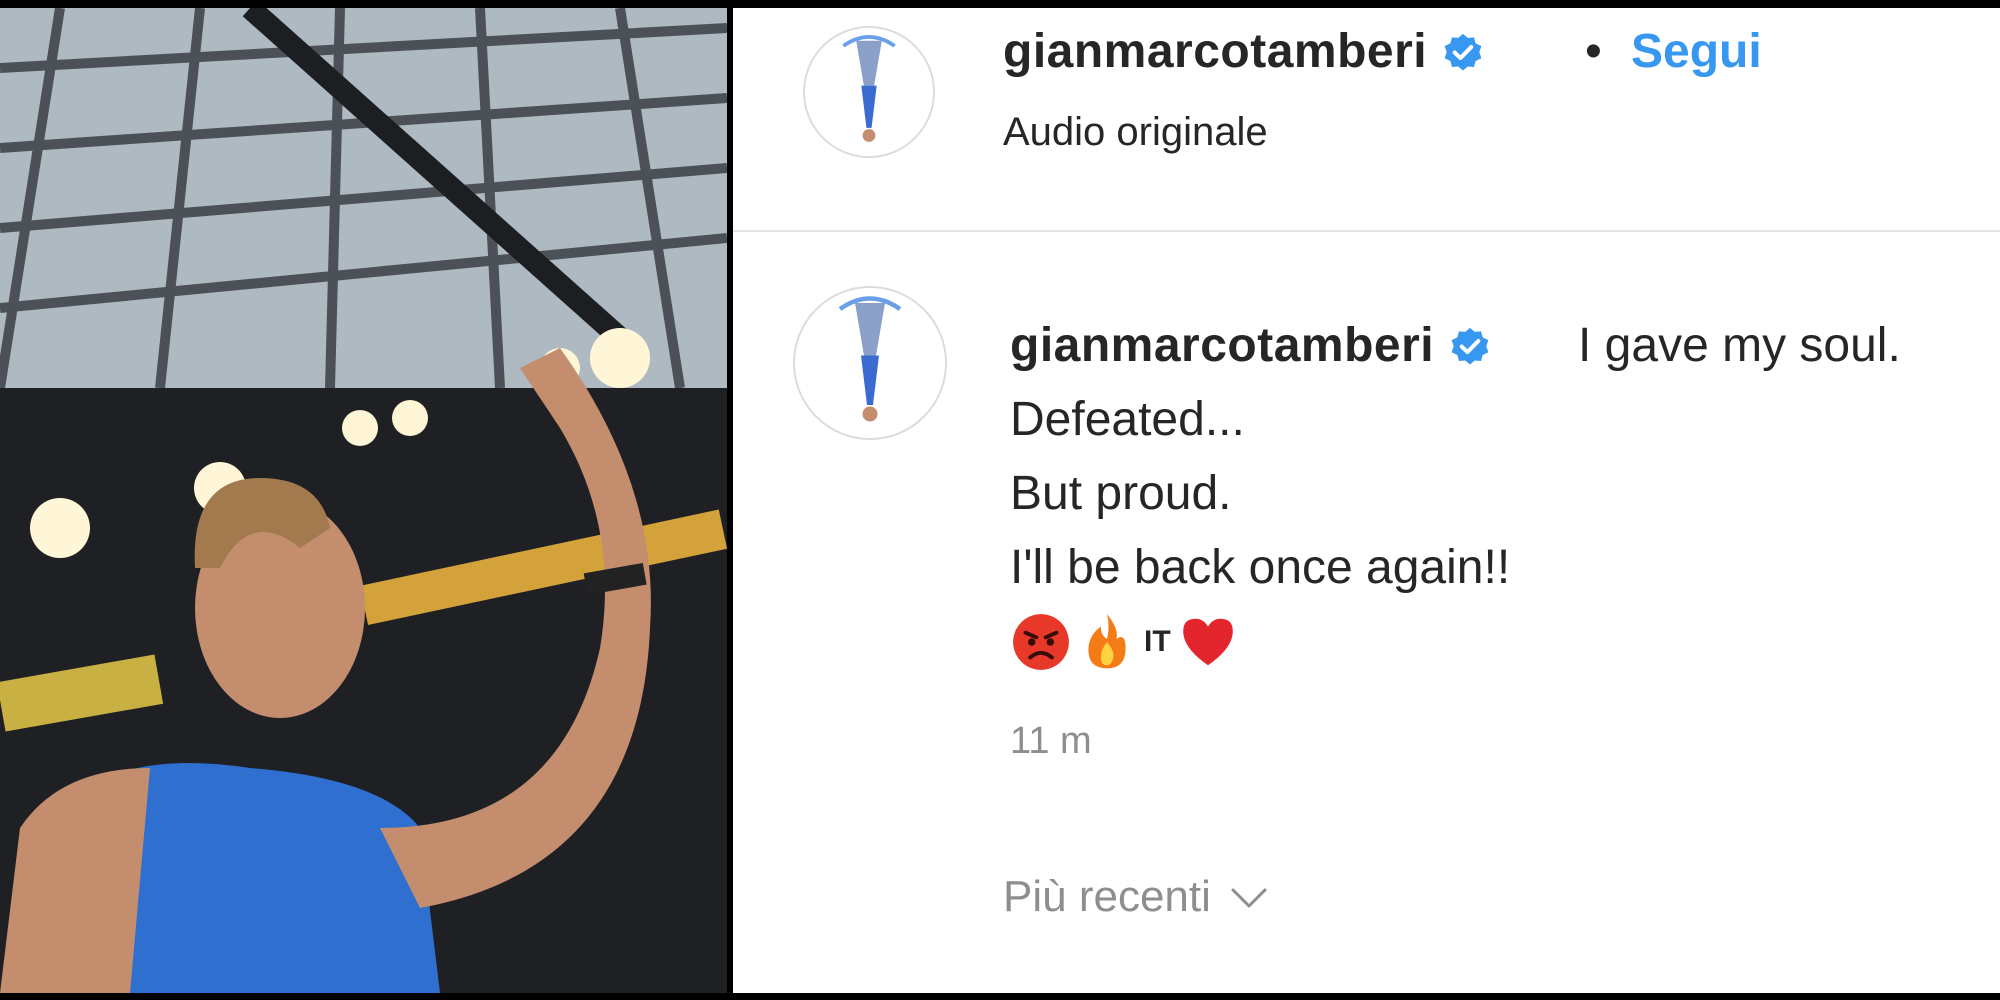  Describe the element at coordinates (1207, 642) in the screenshot. I see `red-heart-icon` at that location.